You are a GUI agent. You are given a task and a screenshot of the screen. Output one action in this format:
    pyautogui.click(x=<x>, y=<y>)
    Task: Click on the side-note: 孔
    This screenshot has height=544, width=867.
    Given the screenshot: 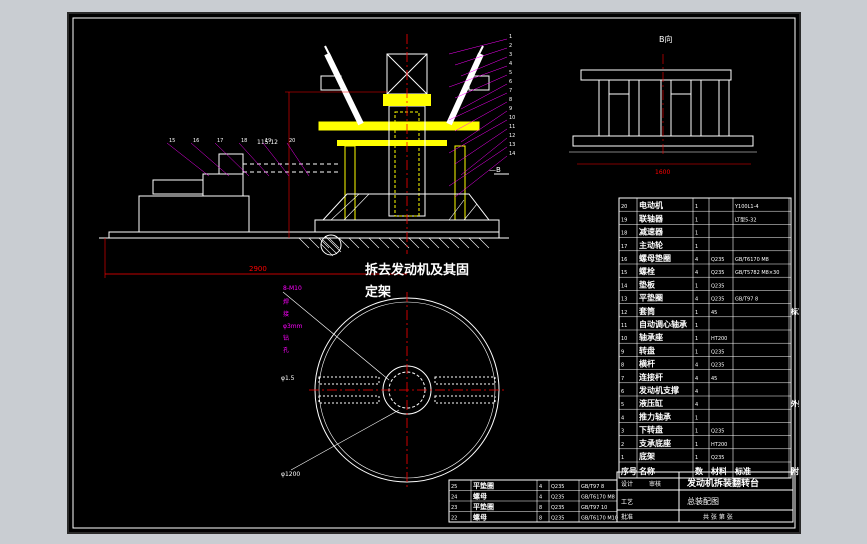 What is the action you would take?
    pyautogui.click(x=286, y=350)
    